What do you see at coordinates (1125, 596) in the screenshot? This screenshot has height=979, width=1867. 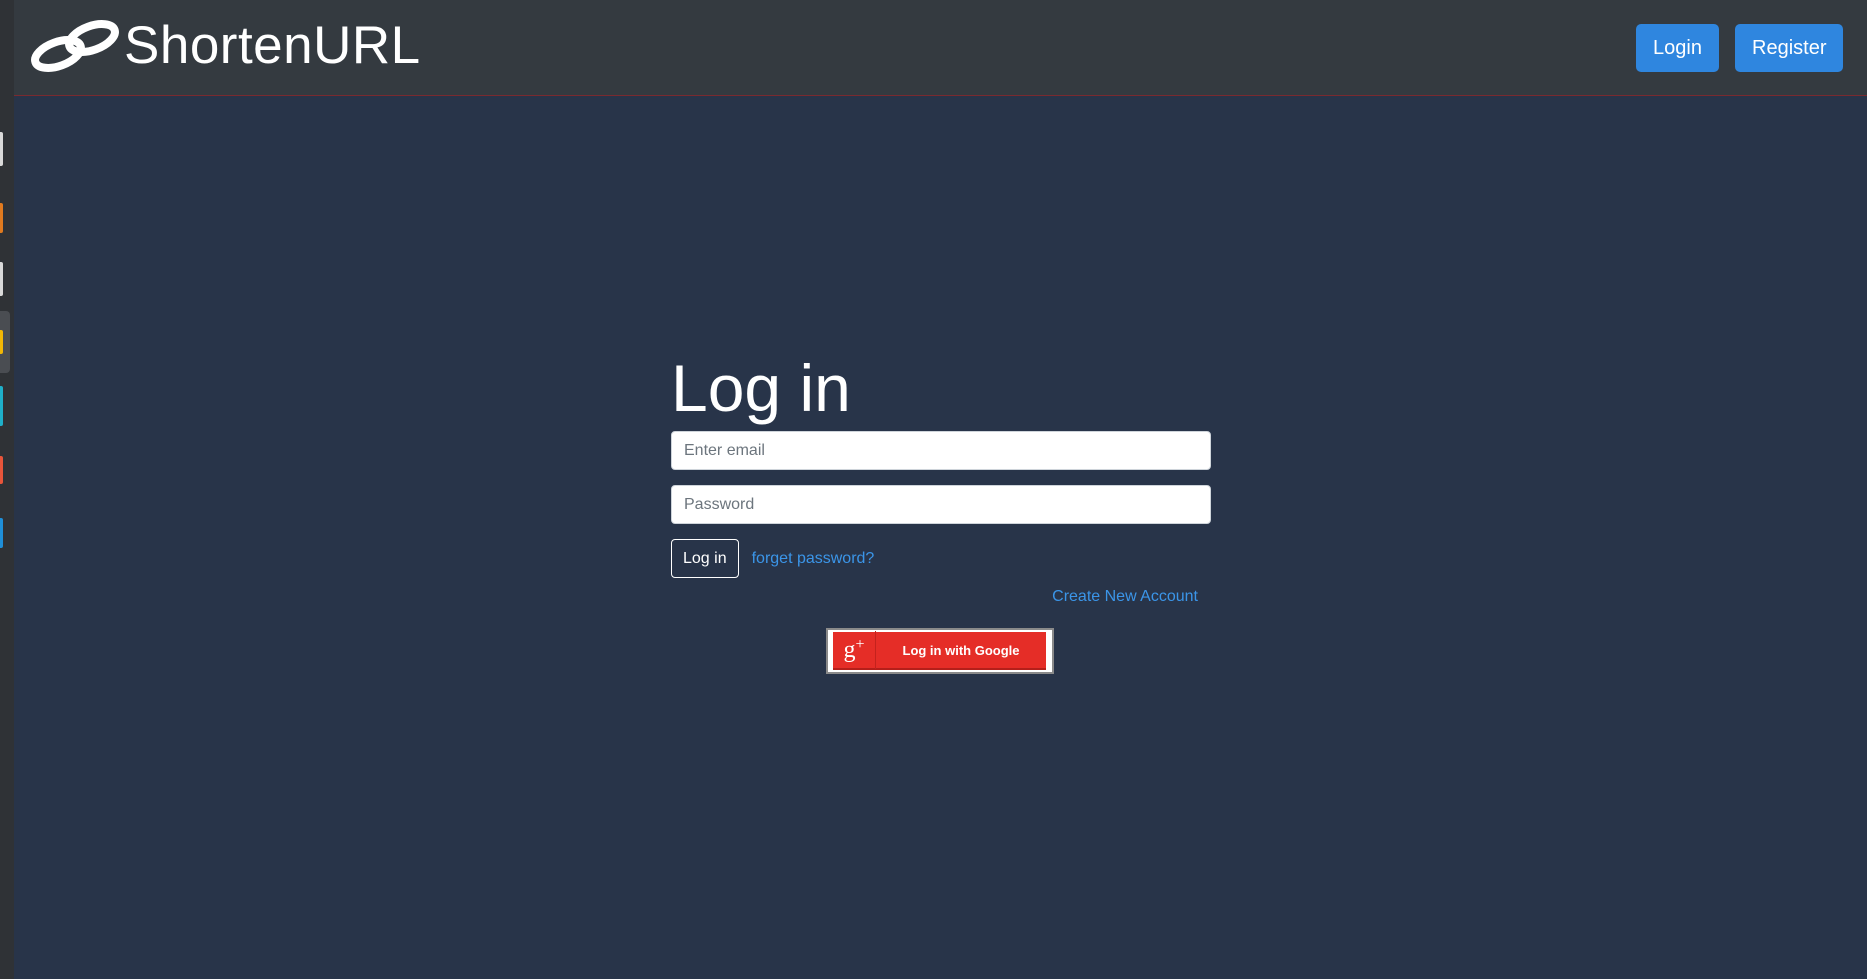 I see `create-account-link: Create New Account` at bounding box center [1125, 596].